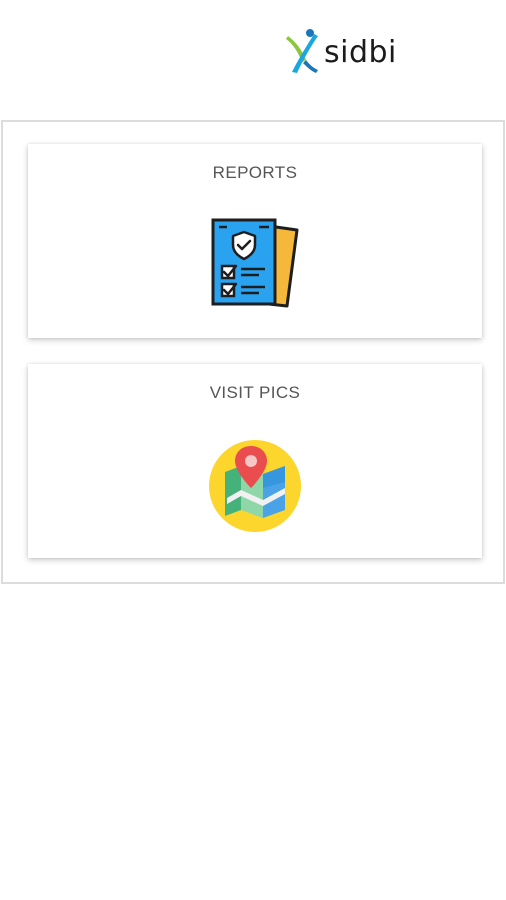 The height and width of the screenshot is (900, 506). I want to click on map-pin-icon, so click(255, 486).